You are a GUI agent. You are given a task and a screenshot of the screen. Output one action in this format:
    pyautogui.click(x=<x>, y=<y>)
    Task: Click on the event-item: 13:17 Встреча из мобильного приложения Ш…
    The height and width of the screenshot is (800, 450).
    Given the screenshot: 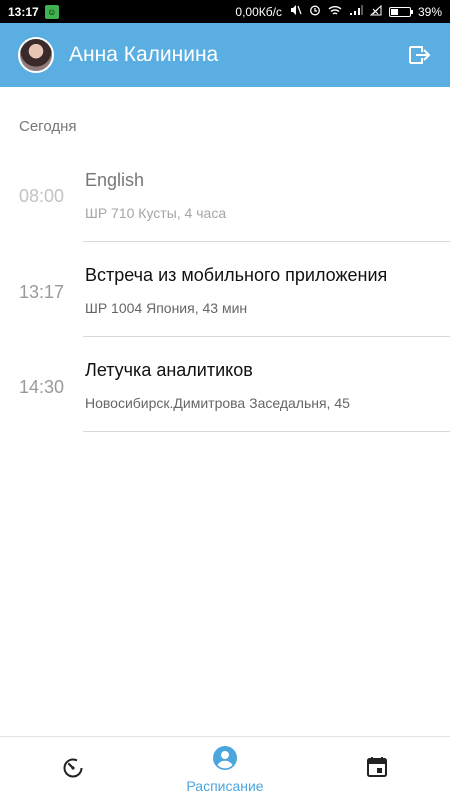 What is the action you would take?
    pyautogui.click(x=225, y=289)
    